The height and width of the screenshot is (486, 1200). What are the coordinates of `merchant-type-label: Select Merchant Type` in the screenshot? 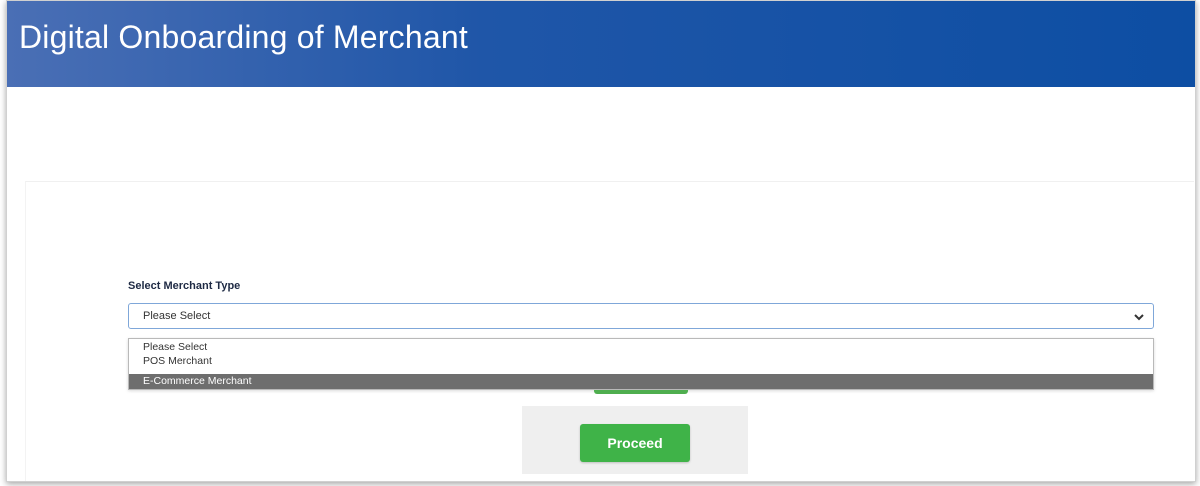 It's located at (184, 286).